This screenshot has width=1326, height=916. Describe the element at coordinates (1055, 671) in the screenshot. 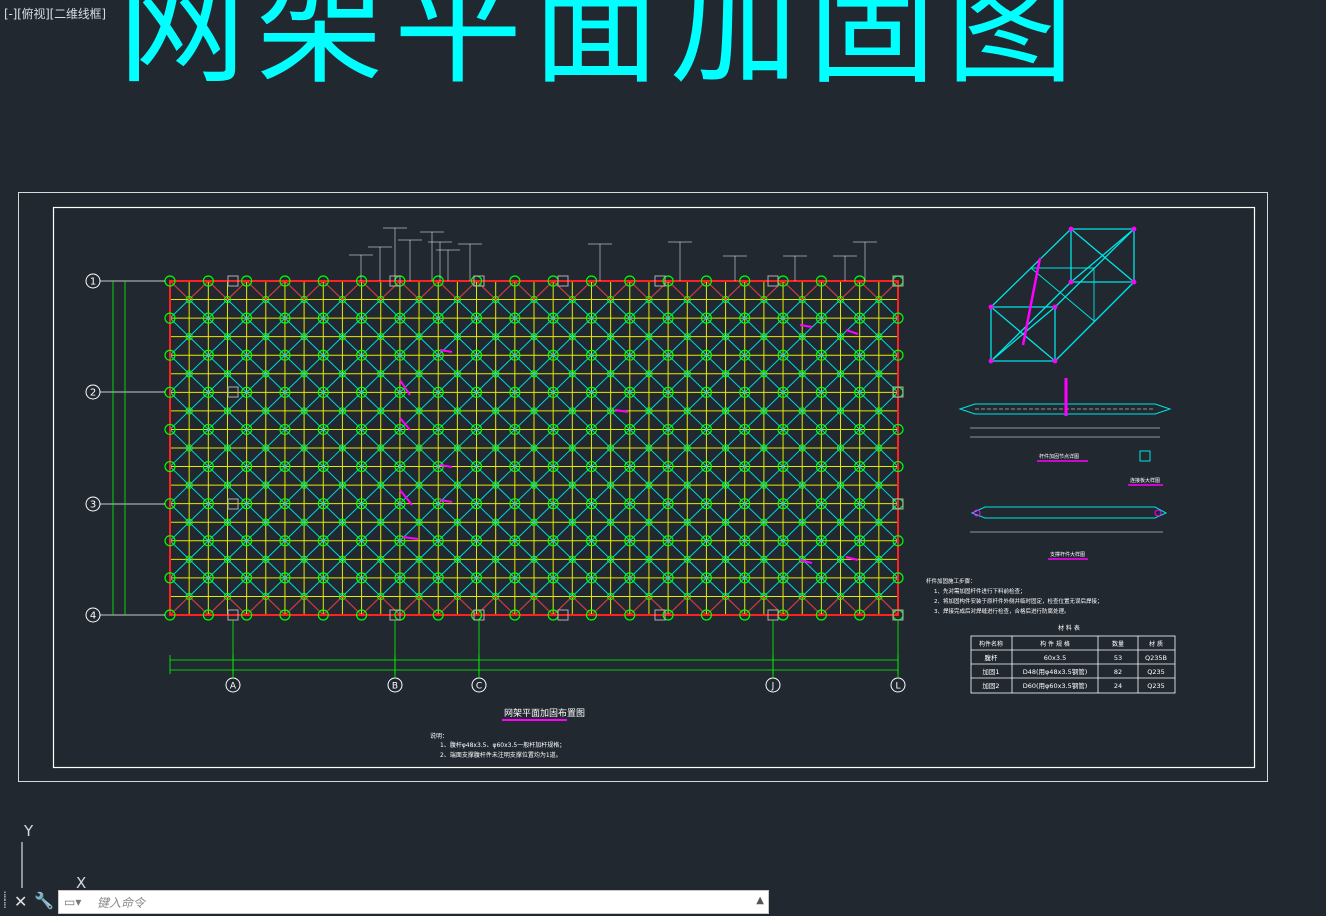

I see `table-cell: D48(用φ48x3.5钢管)` at that location.